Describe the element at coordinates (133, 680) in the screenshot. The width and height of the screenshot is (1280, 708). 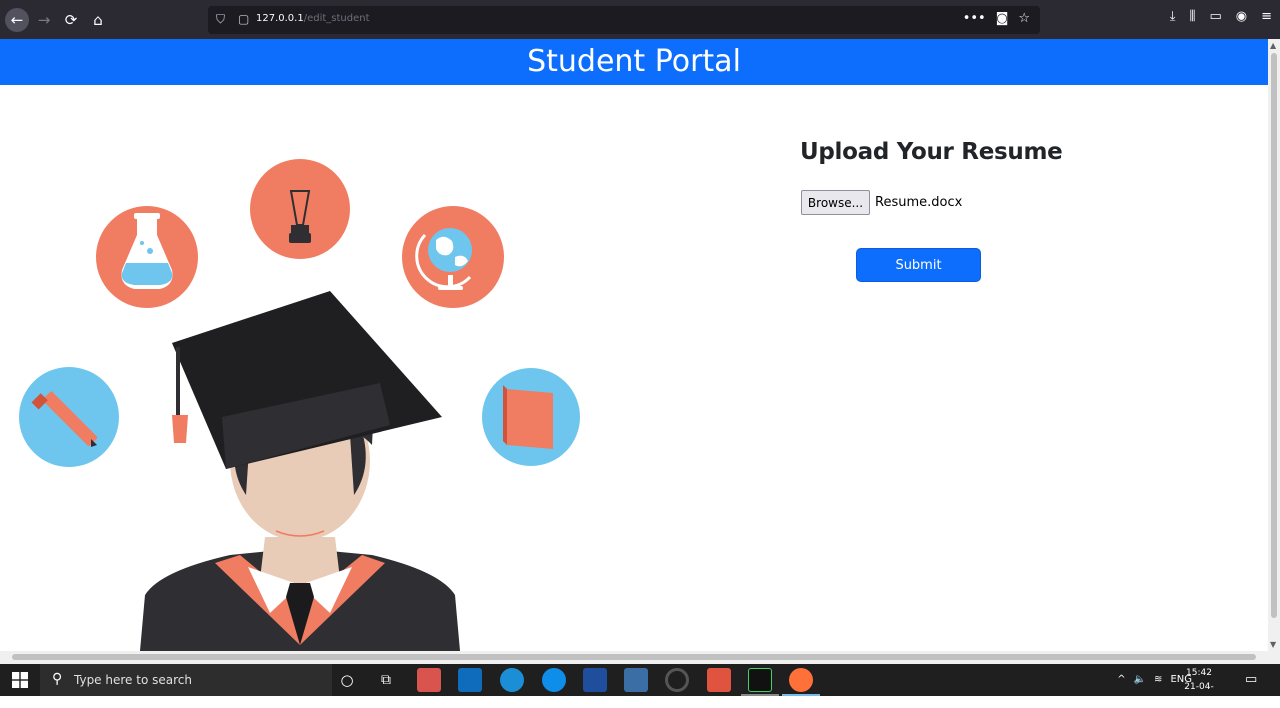
I see `search-placeholder: Type here to search` at that location.